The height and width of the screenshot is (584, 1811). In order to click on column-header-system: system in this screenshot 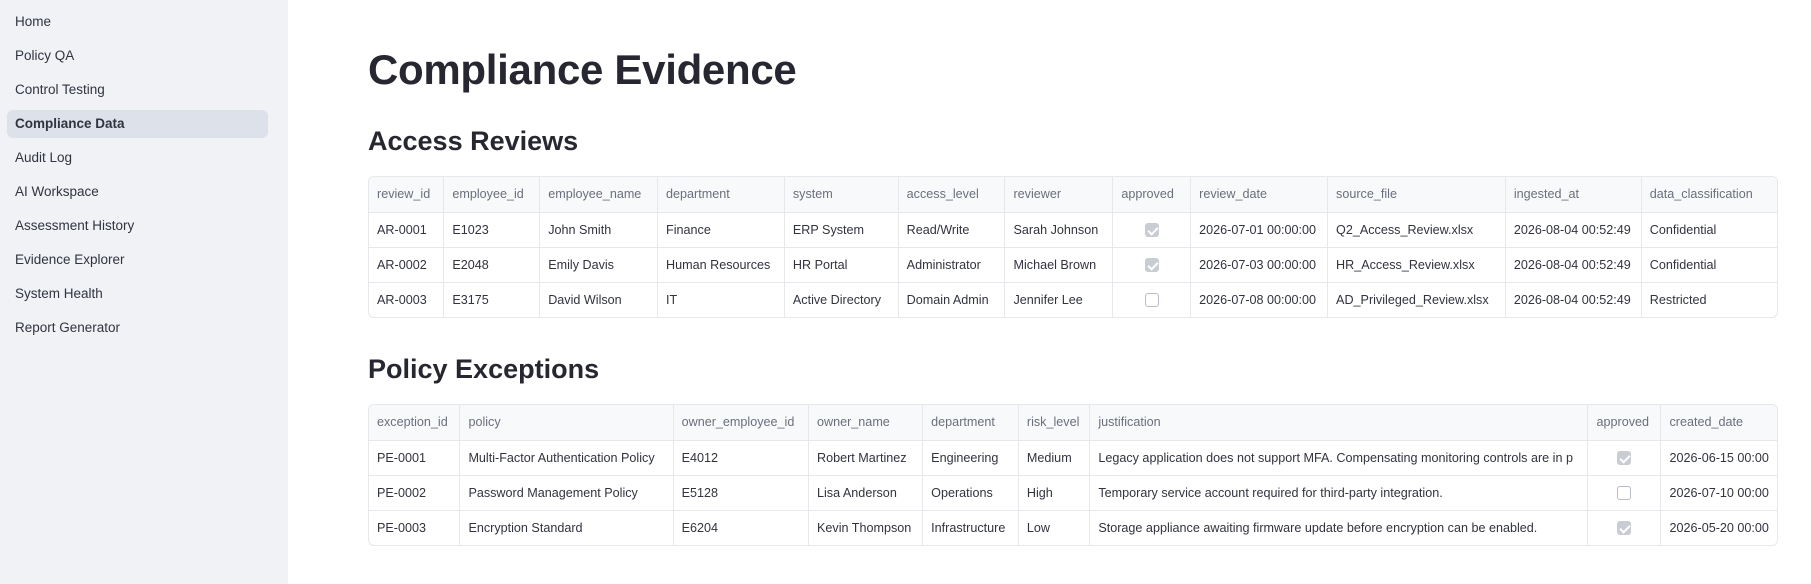, I will do `click(841, 195)`.